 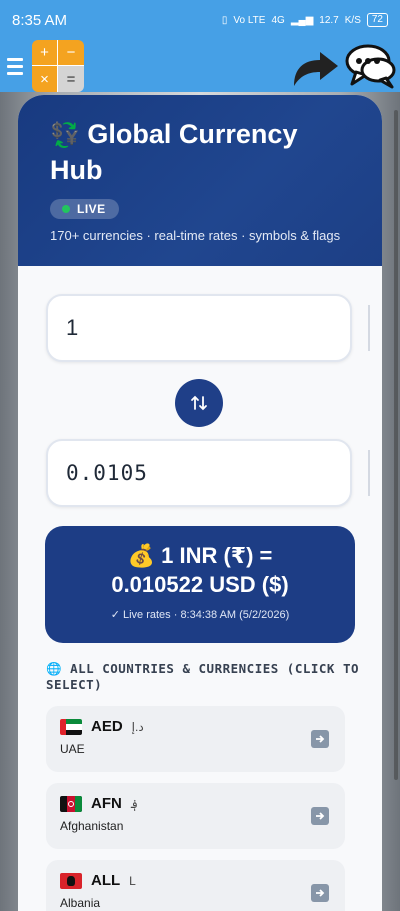 I want to click on currency-symbol: ؋, so click(x=134, y=803).